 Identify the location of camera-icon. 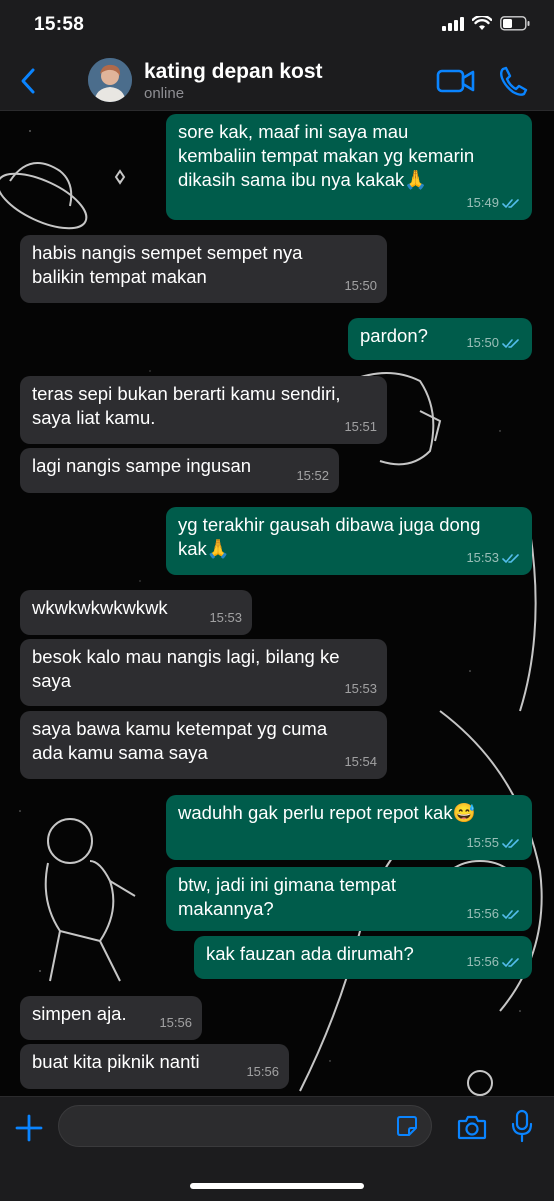
(472, 1127).